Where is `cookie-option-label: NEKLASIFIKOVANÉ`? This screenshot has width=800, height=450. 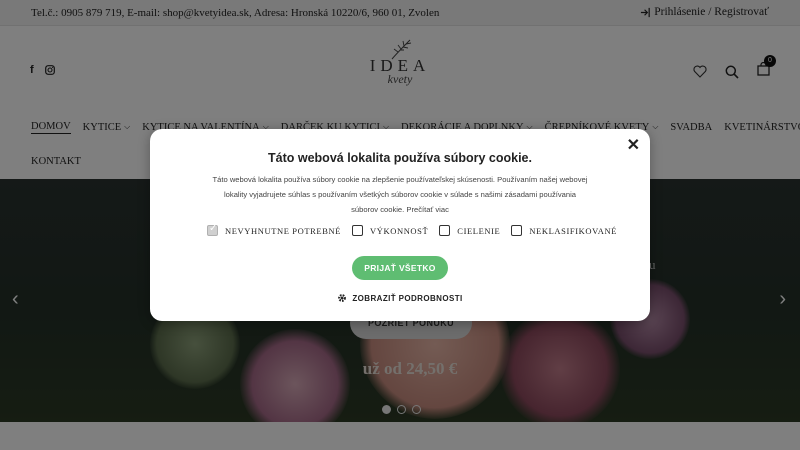 cookie-option-label: NEKLASIFIKOVANÉ is located at coordinates (573, 231).